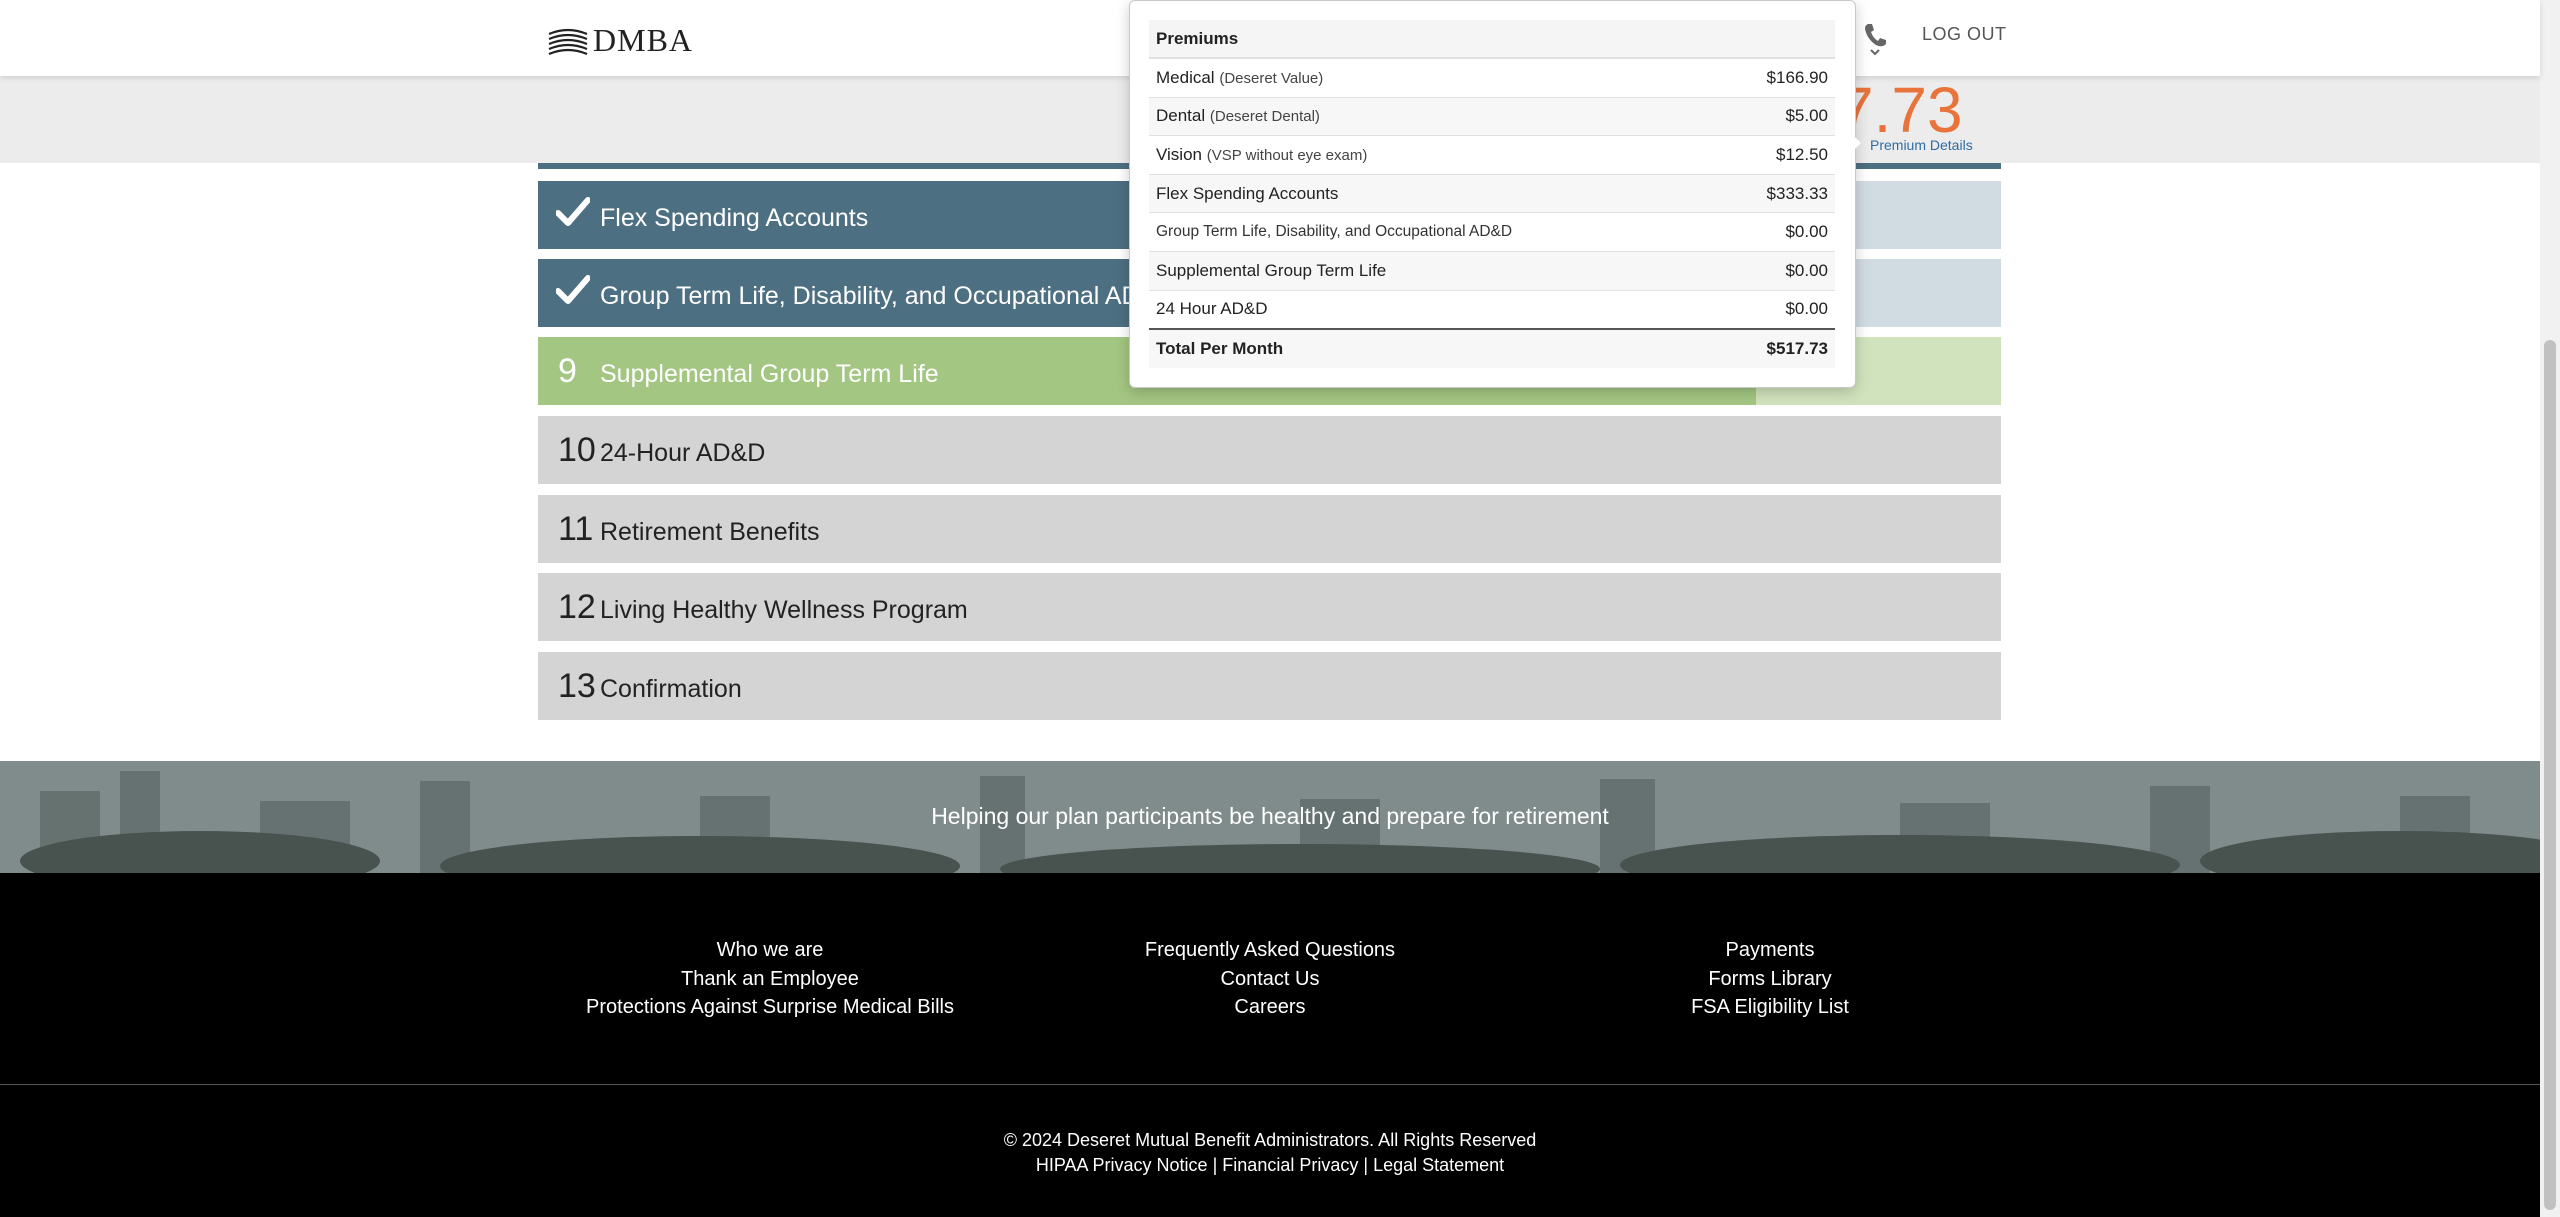  I want to click on footer-divider, so click(1270, 1084).